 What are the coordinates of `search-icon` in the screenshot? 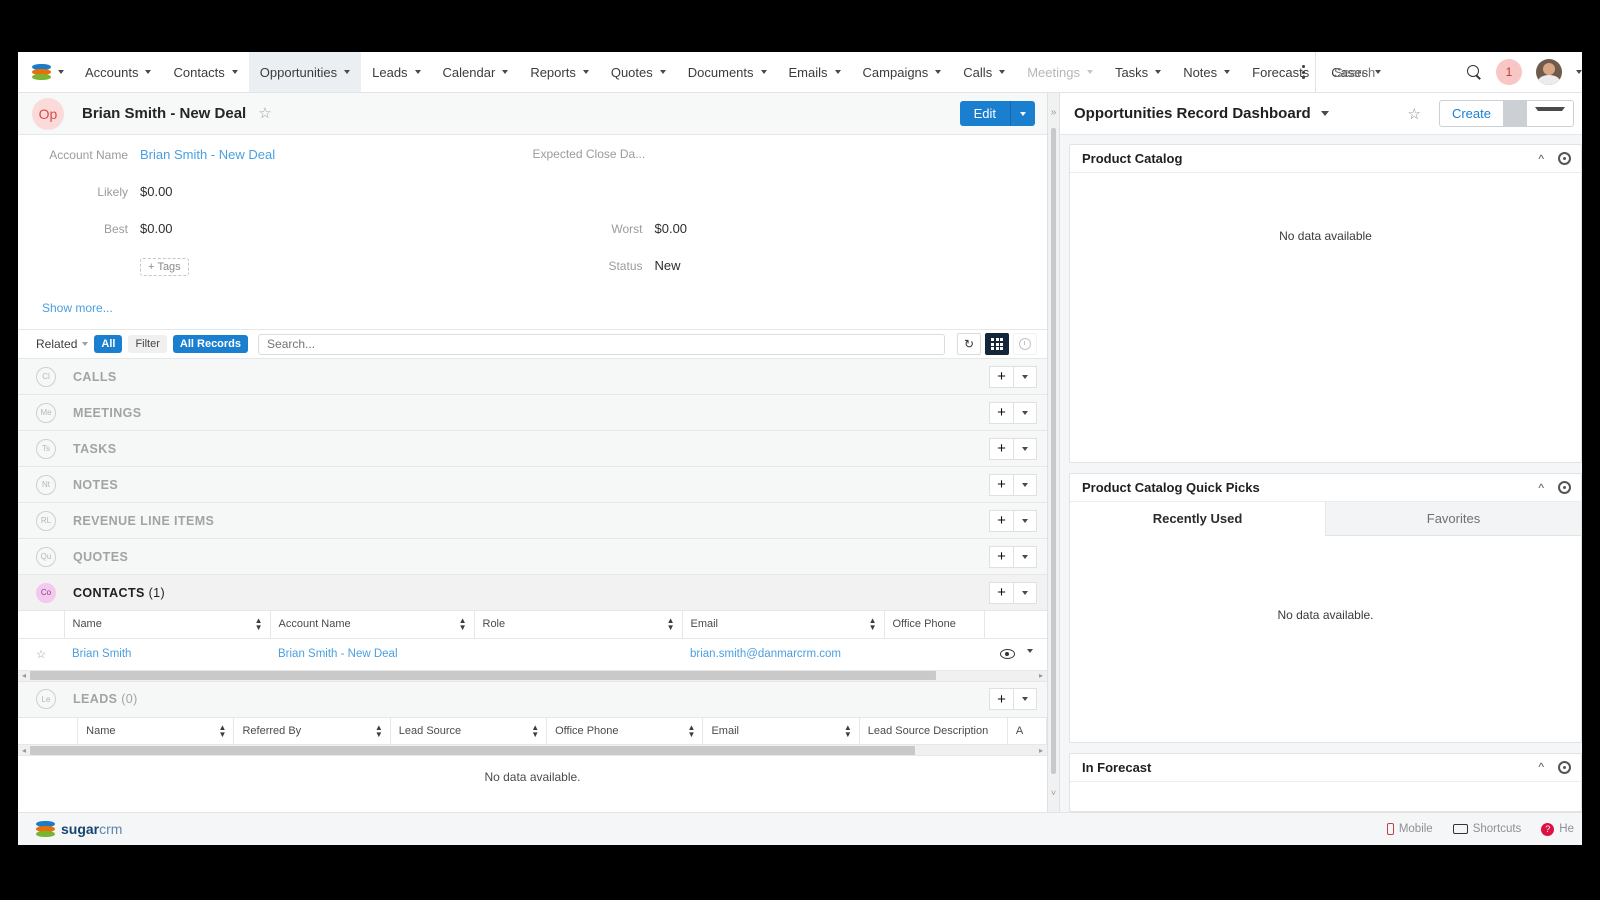 It's located at (1474, 72).